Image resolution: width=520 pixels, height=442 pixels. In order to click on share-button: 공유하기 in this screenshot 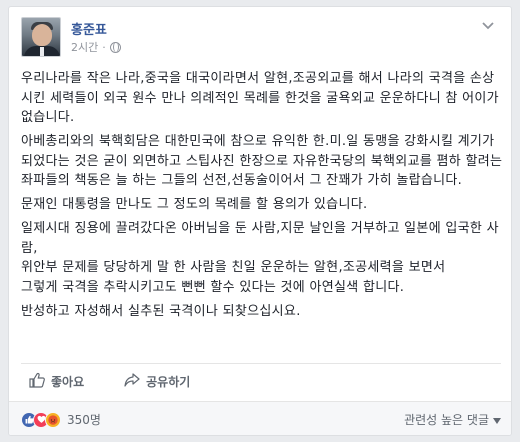, I will do `click(157, 381)`.